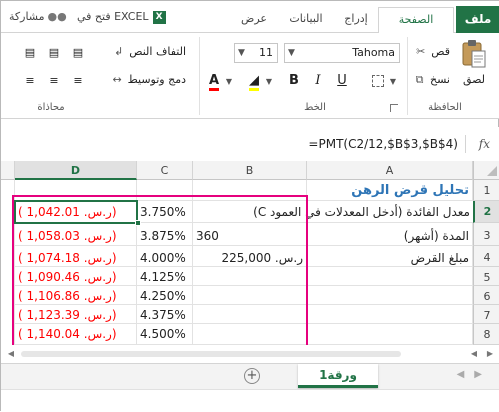 The width and height of the screenshot is (499, 412). I want to click on font-color-icon: A, so click(214, 82).